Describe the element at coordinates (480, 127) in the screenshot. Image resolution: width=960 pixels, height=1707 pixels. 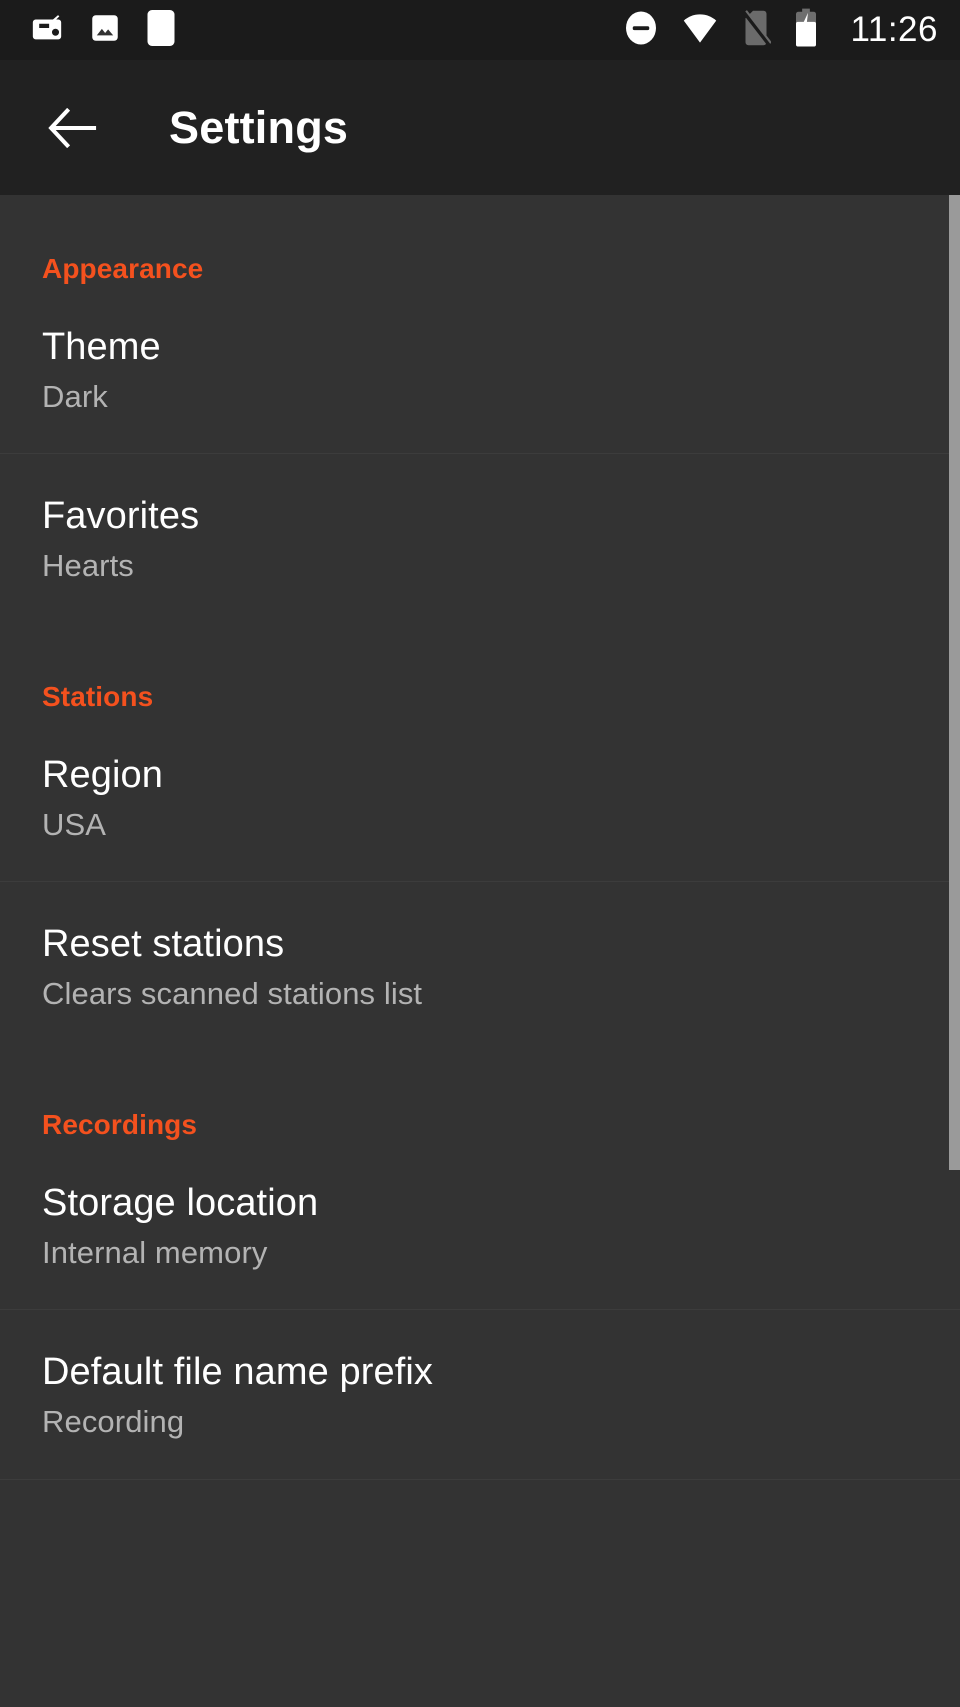
I see `app-bar: Settings` at that location.